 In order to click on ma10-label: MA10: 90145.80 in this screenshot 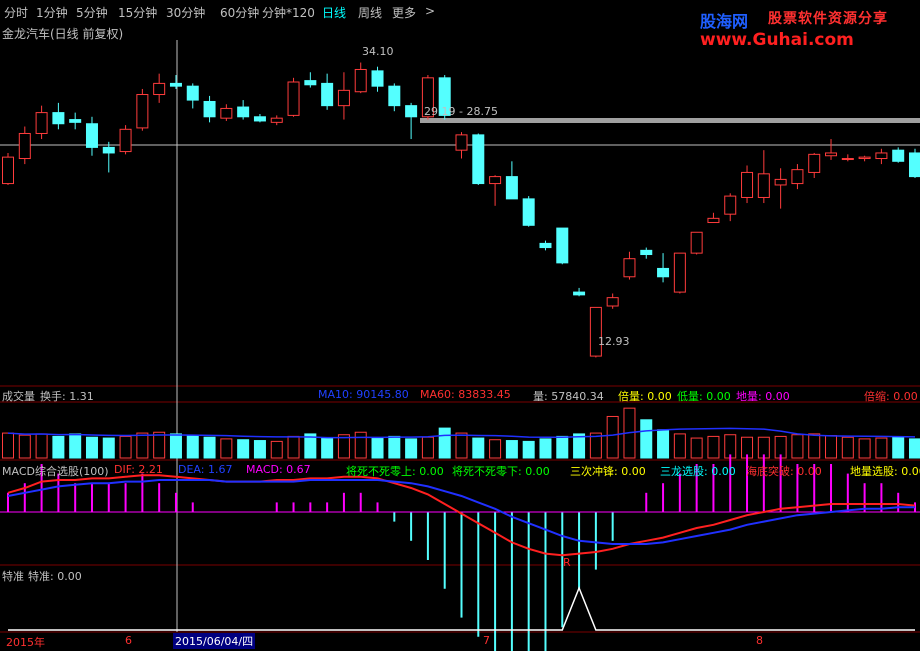, I will do `click(363, 394)`.